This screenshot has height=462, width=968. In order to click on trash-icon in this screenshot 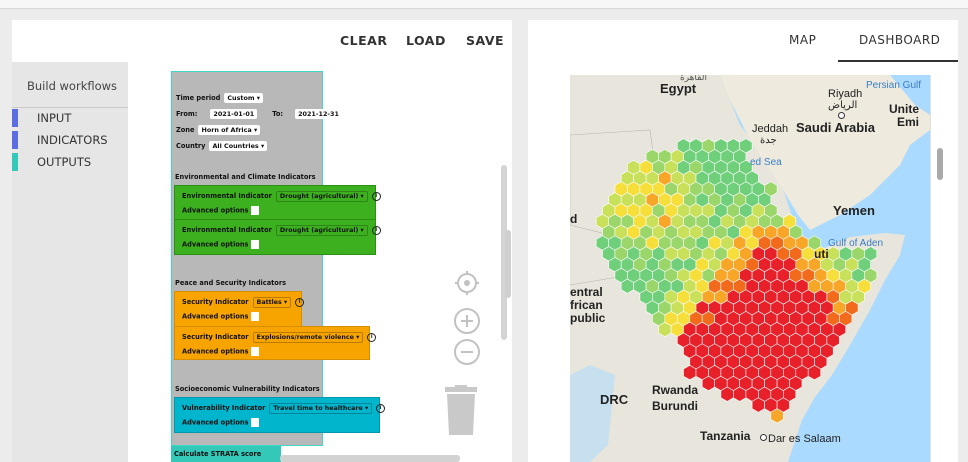, I will do `click(461, 411)`.